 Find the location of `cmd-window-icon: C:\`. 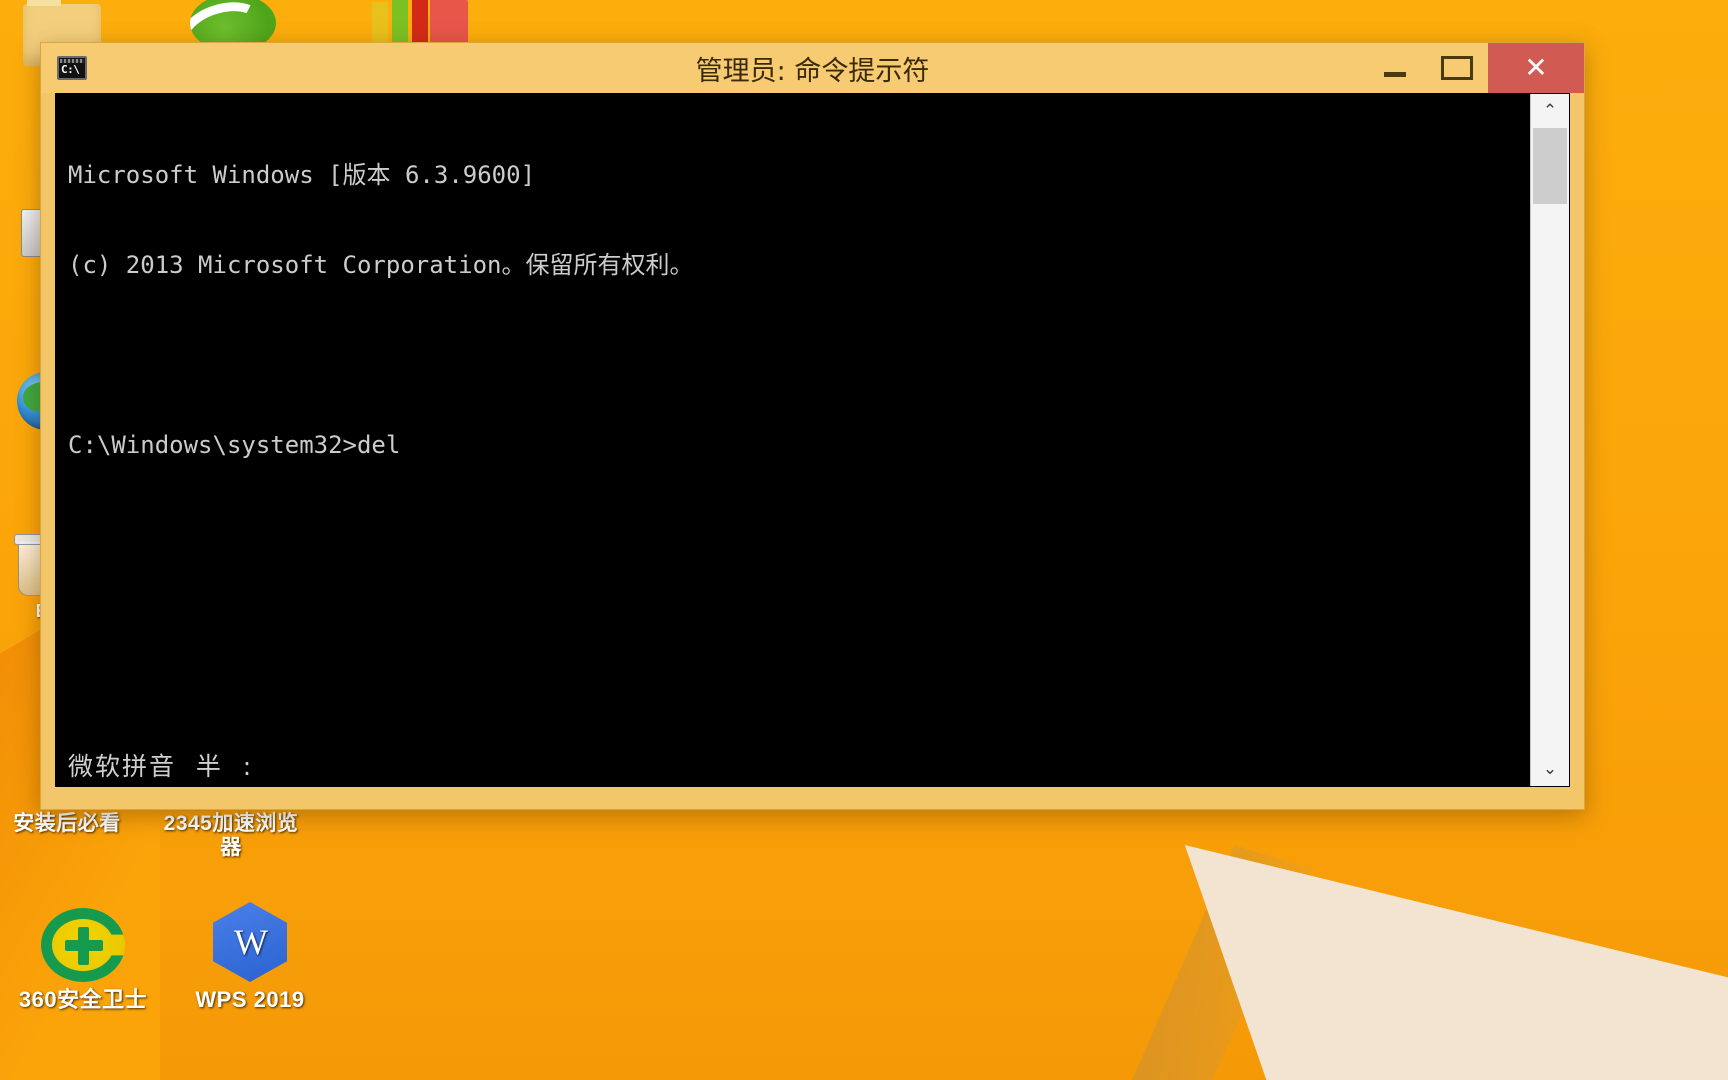

cmd-window-icon: C:\ is located at coordinates (72, 68).